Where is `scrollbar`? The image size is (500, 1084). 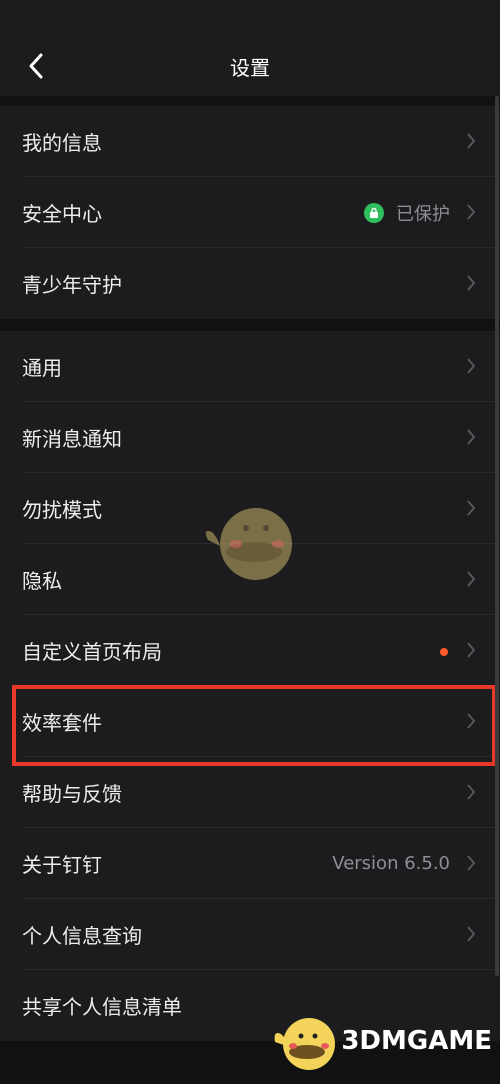
scrollbar is located at coordinates (497, 536).